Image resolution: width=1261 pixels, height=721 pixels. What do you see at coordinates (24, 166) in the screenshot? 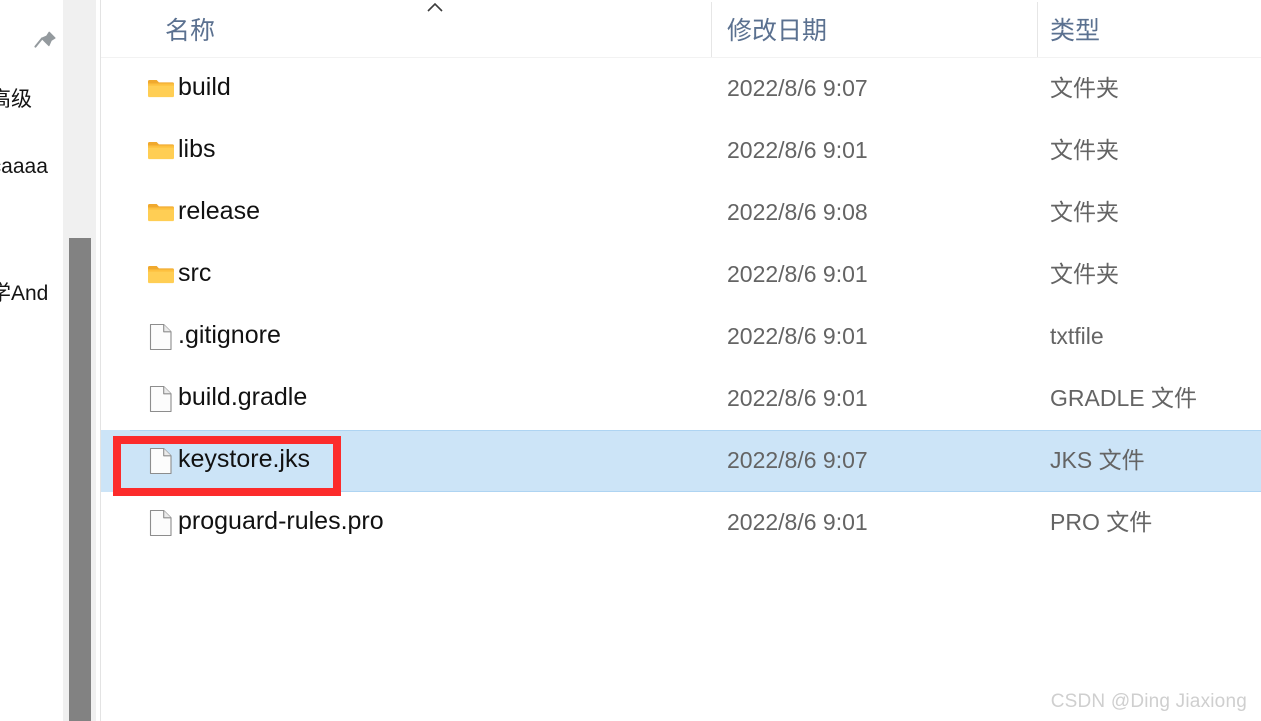
I see `nav-item-label-1: icaaaa` at bounding box center [24, 166].